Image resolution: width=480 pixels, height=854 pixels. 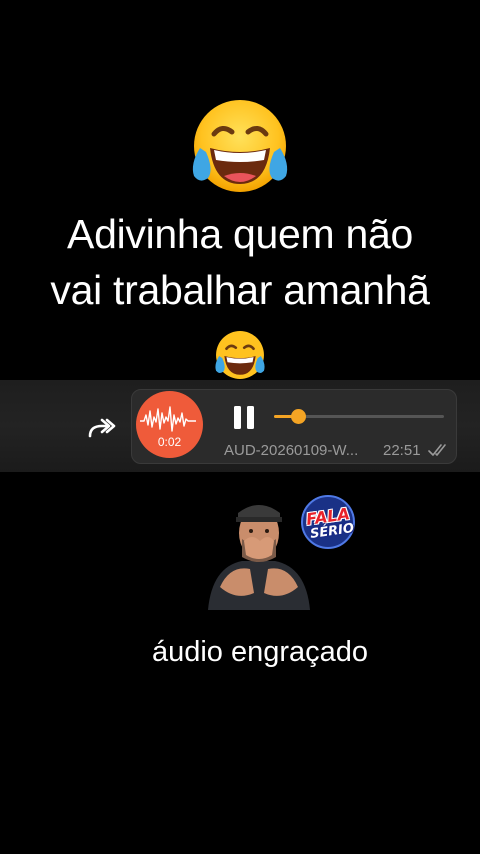 I want to click on laughing-man-image, so click(x=258, y=553).